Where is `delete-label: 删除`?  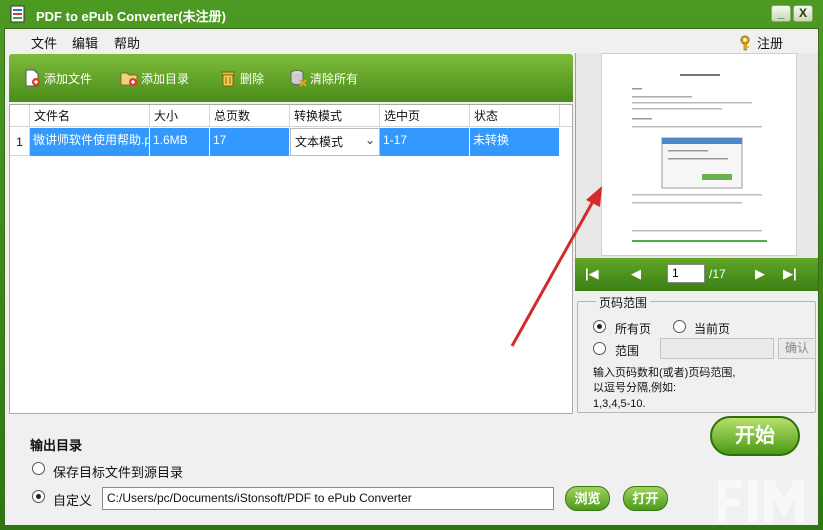 delete-label: 删除 is located at coordinates (252, 78).